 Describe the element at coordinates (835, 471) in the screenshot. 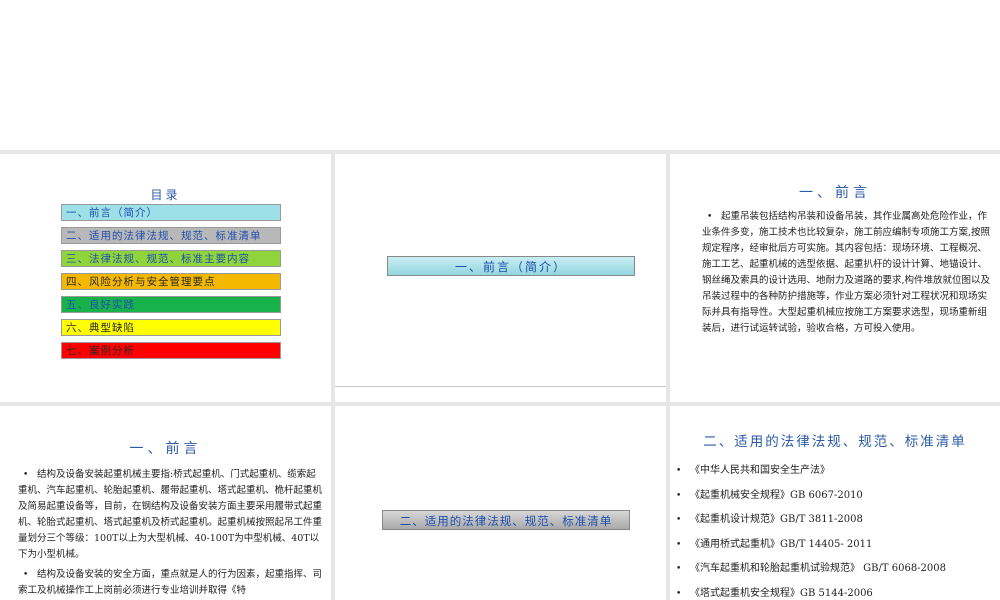

I see `regulation-item: • 《中华人民共和国安全生产法》` at that location.